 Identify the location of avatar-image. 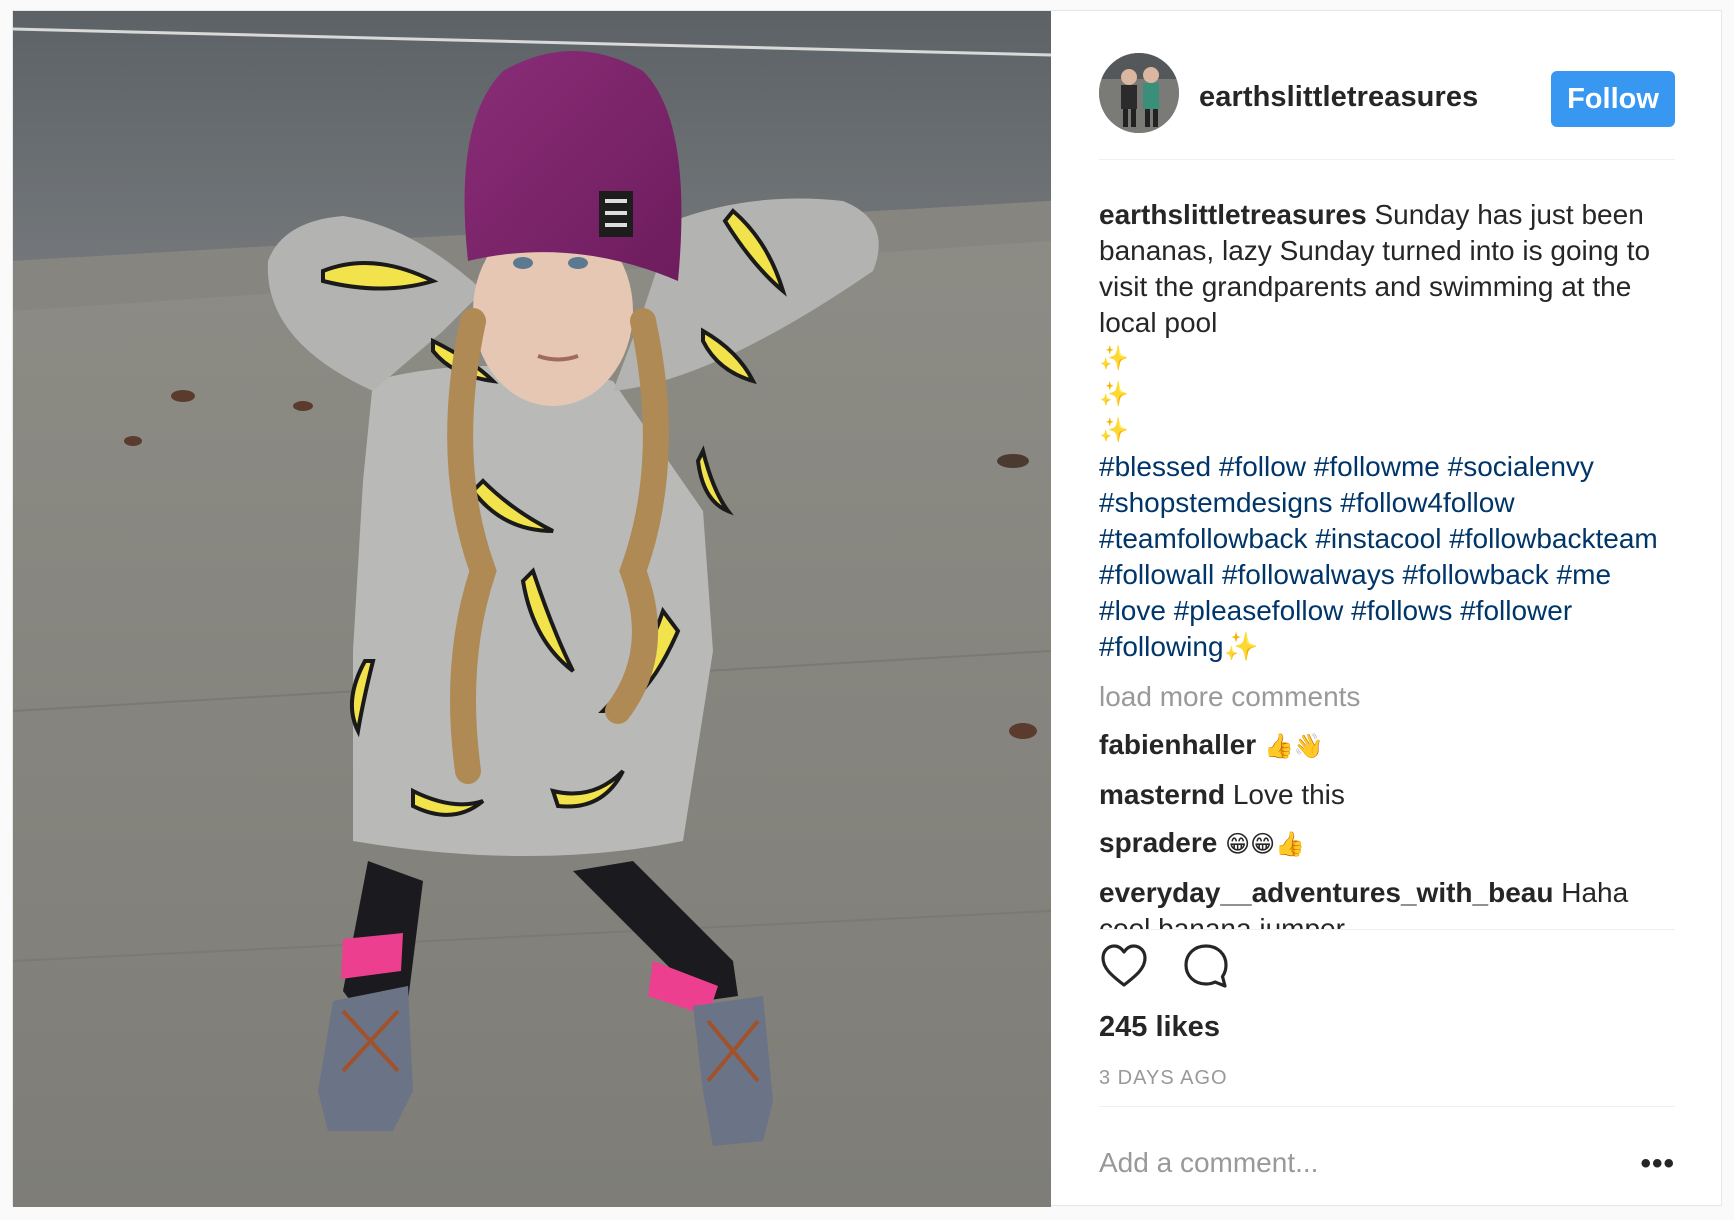
(1139, 93).